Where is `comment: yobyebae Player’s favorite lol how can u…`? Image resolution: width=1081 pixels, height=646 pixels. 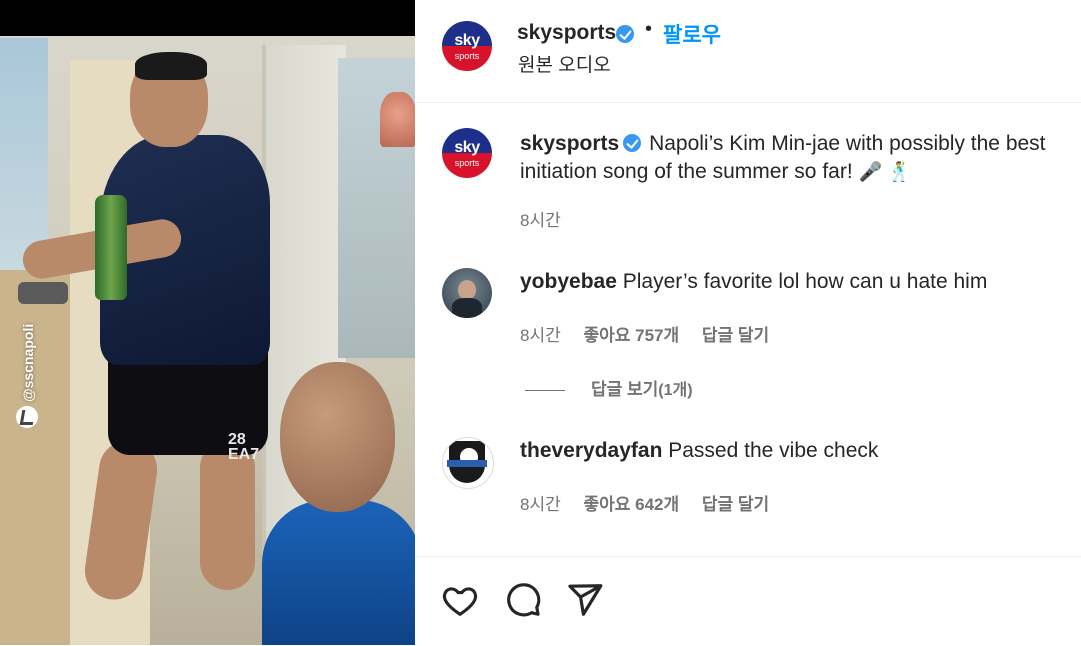 comment: yobyebae Player’s favorite lol how can u… is located at coordinates (753, 282).